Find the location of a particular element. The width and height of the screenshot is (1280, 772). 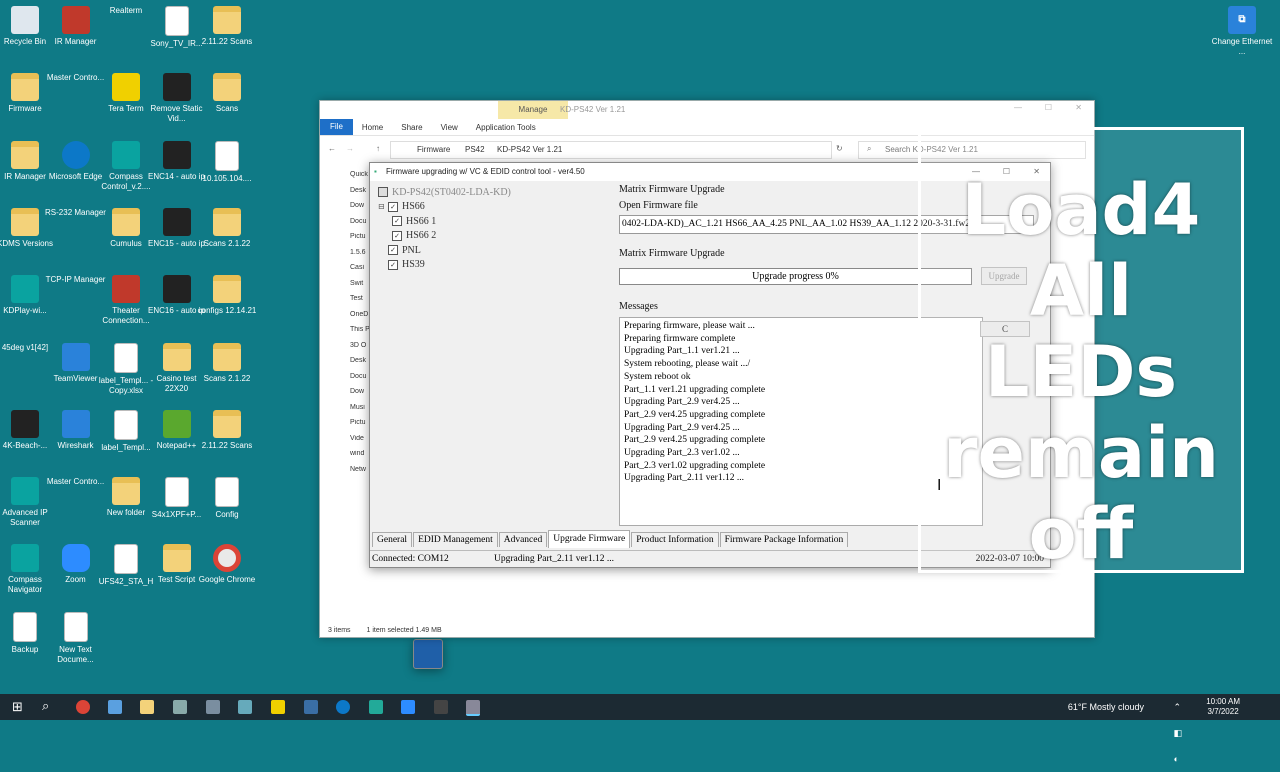

chrome-taskbar-icon is located at coordinates (83, 707).